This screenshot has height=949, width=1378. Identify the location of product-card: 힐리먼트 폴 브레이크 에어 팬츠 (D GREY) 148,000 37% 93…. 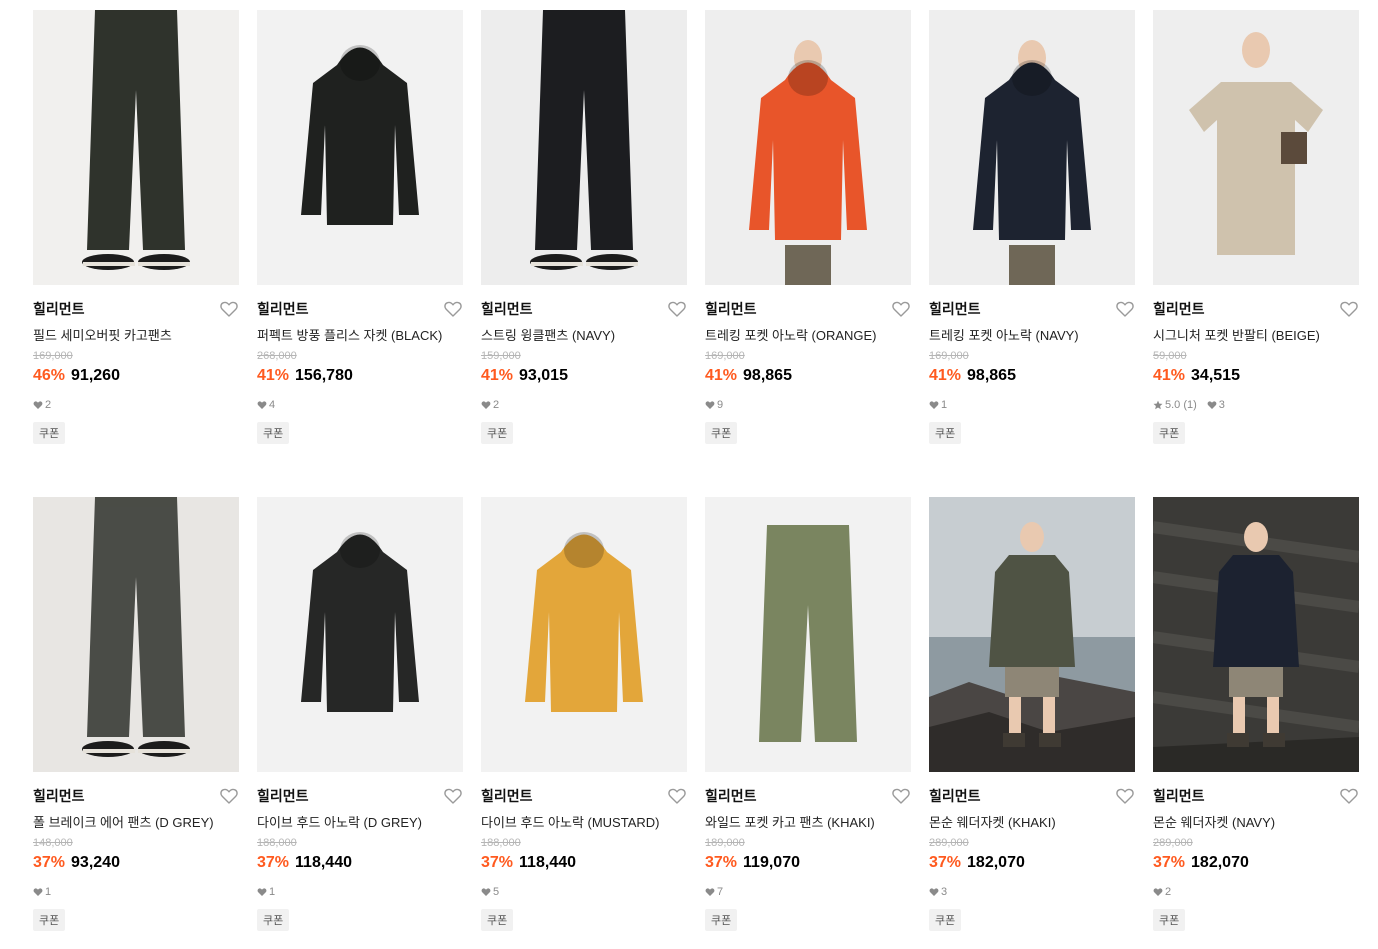
(136, 720).